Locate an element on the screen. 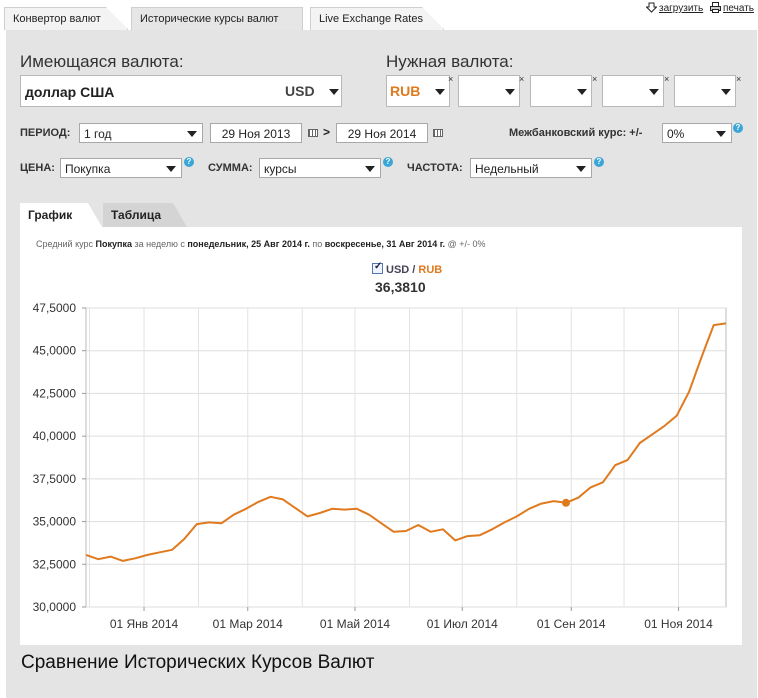 This screenshot has height=698, width=758. amount-select: курсы is located at coordinates (320, 168).